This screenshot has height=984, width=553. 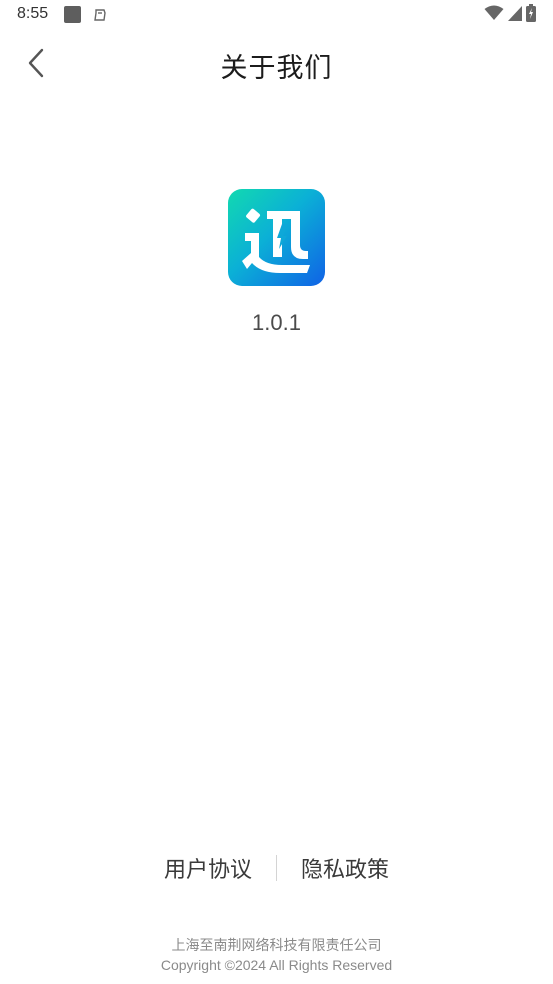 I want to click on wifi-icon, so click(x=494, y=15).